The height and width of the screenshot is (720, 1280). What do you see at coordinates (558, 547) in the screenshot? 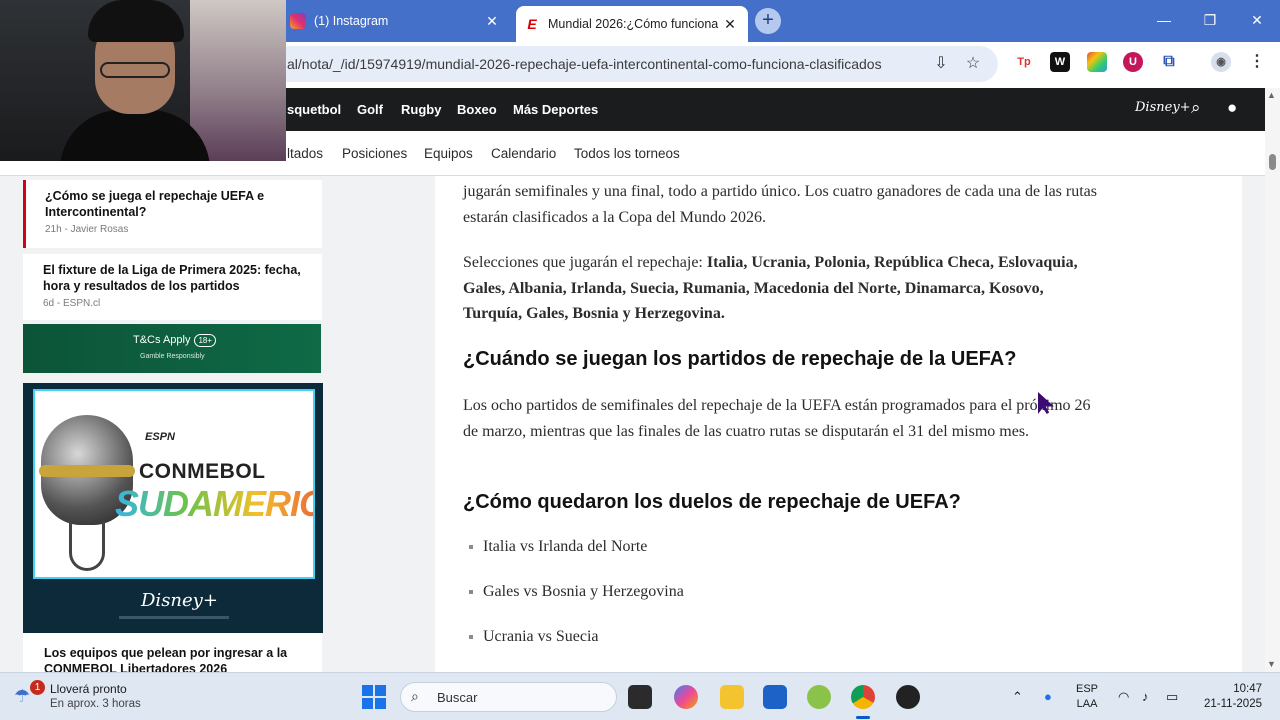
I see `list-item: Italia vs Irlanda del Norte` at bounding box center [558, 547].